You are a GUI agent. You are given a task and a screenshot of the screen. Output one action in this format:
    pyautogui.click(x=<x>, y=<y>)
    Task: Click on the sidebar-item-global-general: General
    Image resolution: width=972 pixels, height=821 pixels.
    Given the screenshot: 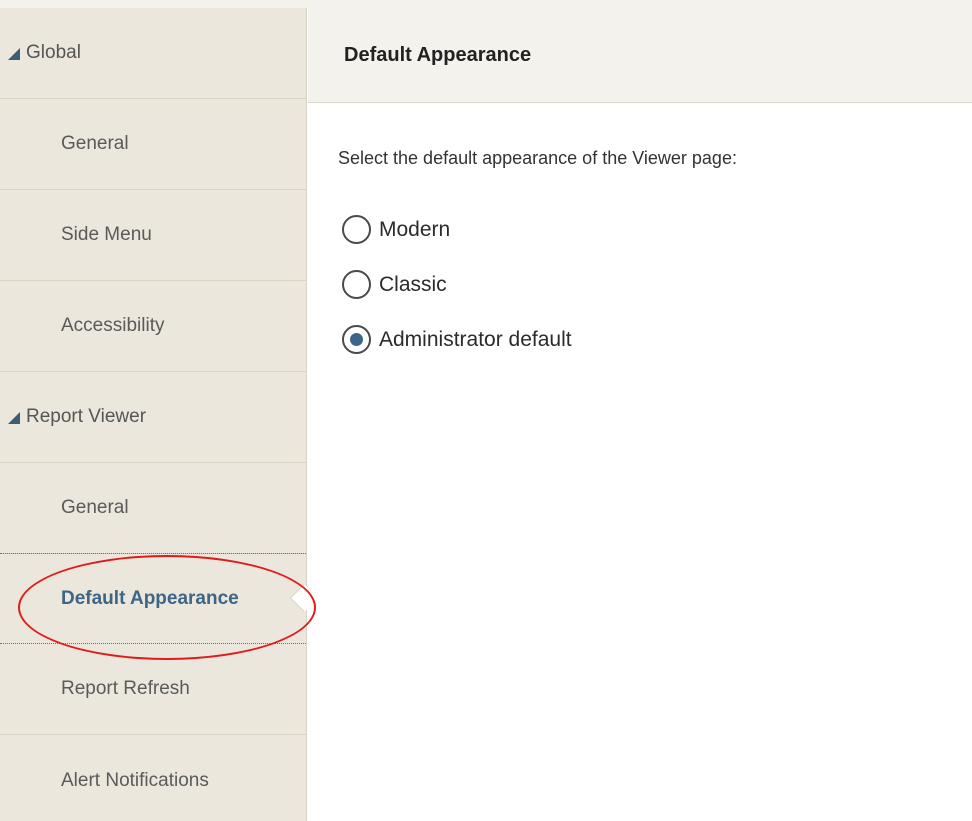 What is the action you would take?
    pyautogui.click(x=153, y=144)
    